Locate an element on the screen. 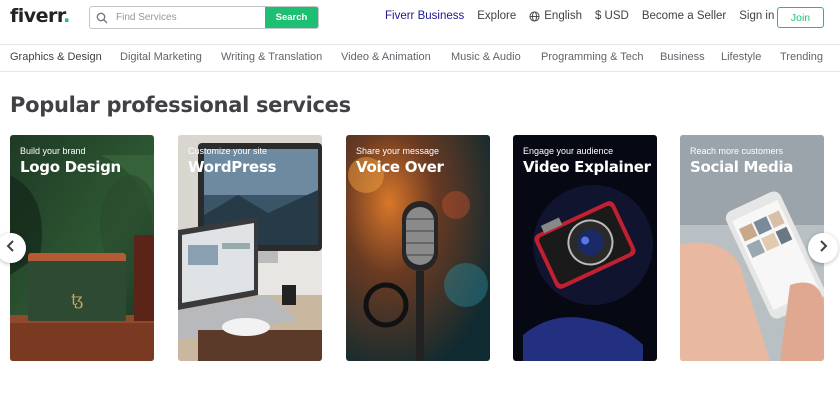 Image resolution: width=840 pixels, height=401 pixels. search-icon is located at coordinates (102, 17).